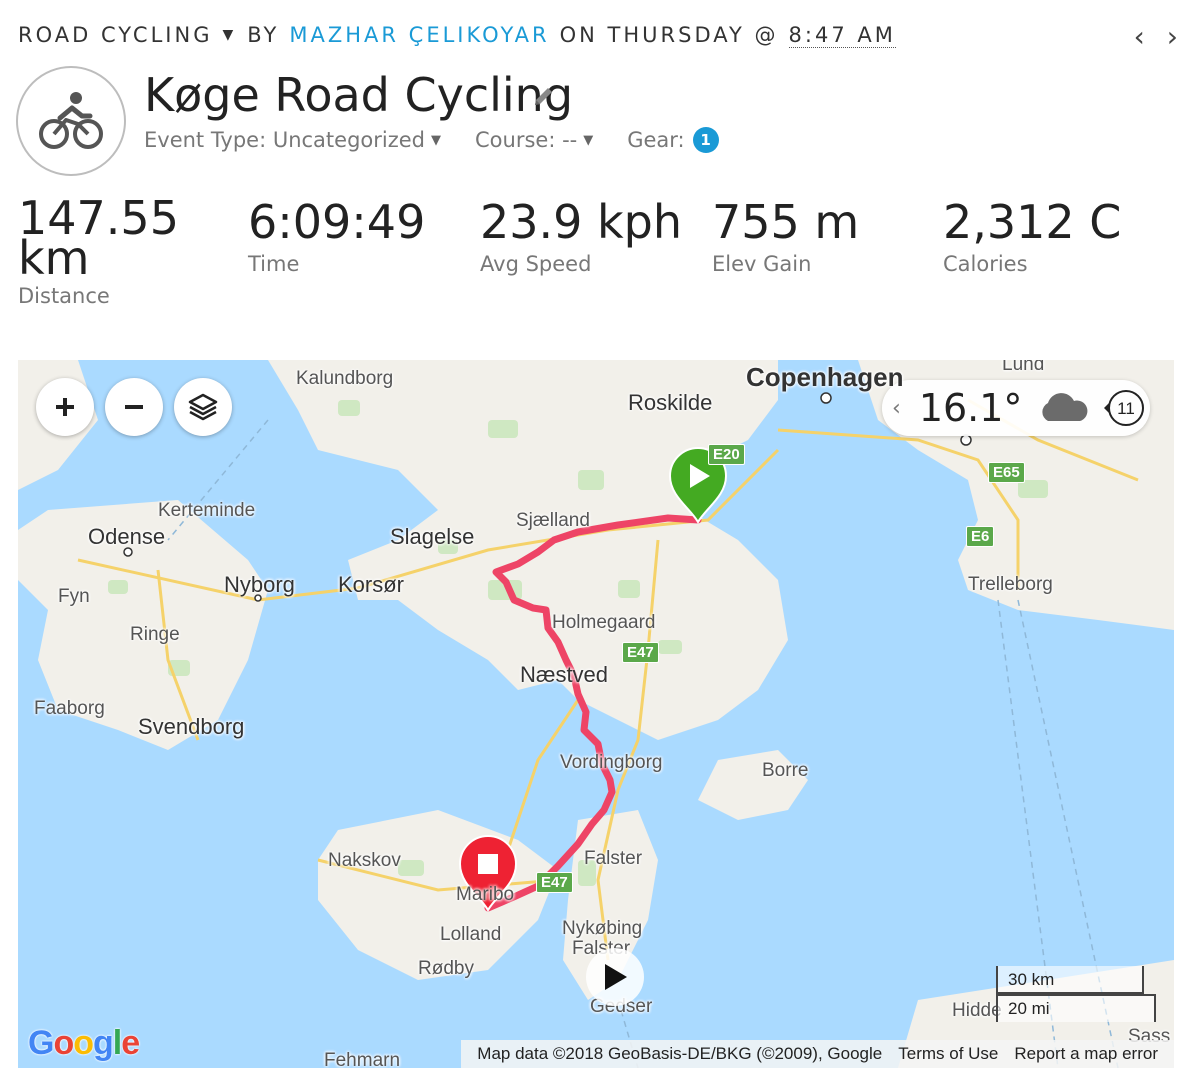 This screenshot has width=1200, height=1087. I want to click on cloud-icon, so click(1065, 407).